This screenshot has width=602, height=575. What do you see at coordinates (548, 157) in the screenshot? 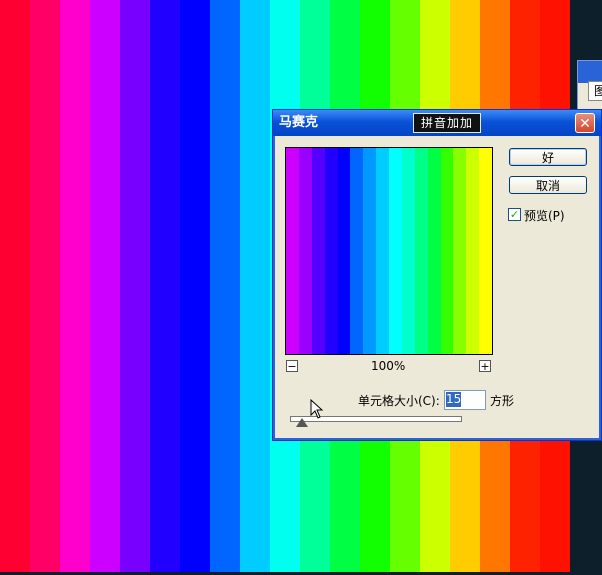
I see `ok-button: 好` at bounding box center [548, 157].